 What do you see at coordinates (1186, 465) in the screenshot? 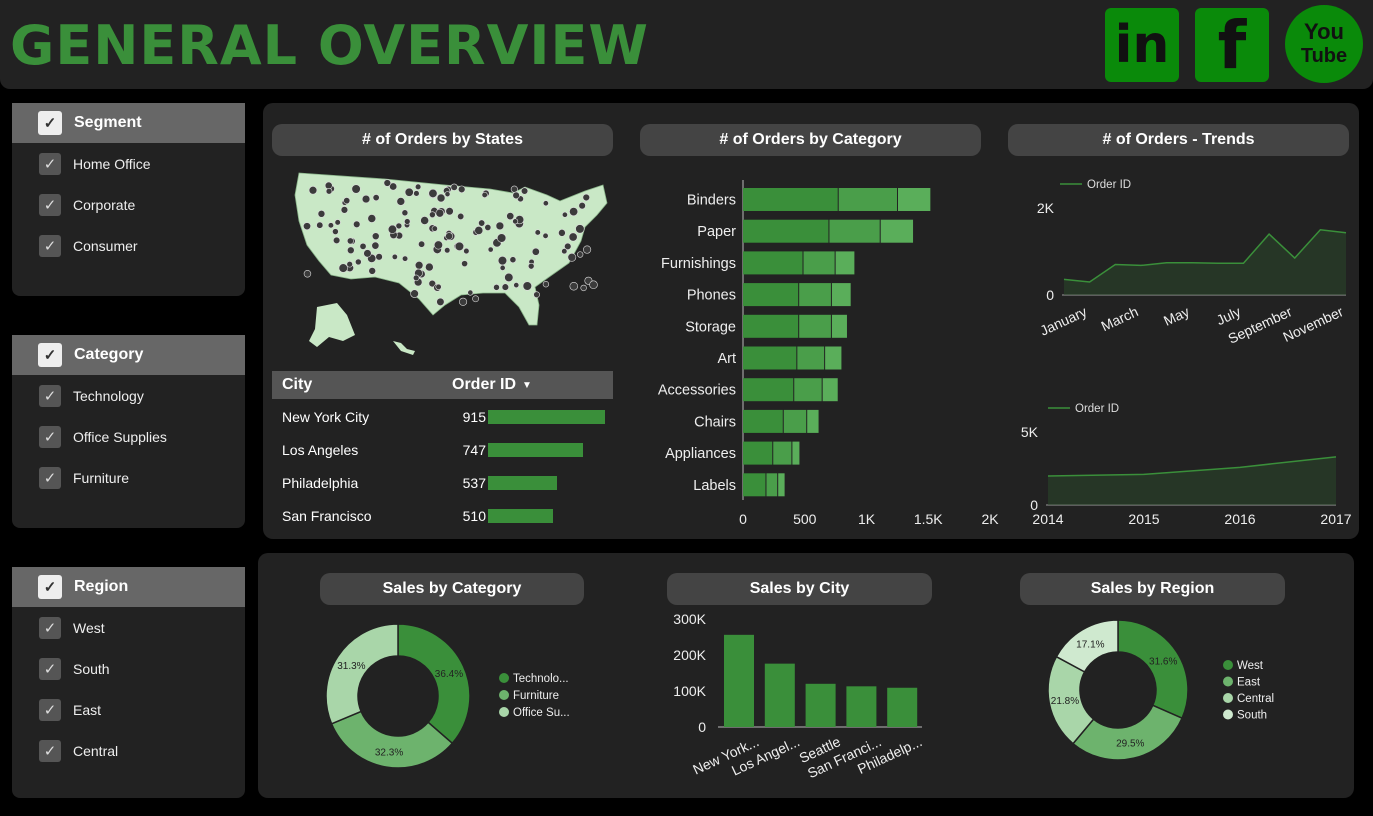
I see `yearly-trend-chart: Order ID05K2014 2015 2016 2017` at bounding box center [1186, 465].